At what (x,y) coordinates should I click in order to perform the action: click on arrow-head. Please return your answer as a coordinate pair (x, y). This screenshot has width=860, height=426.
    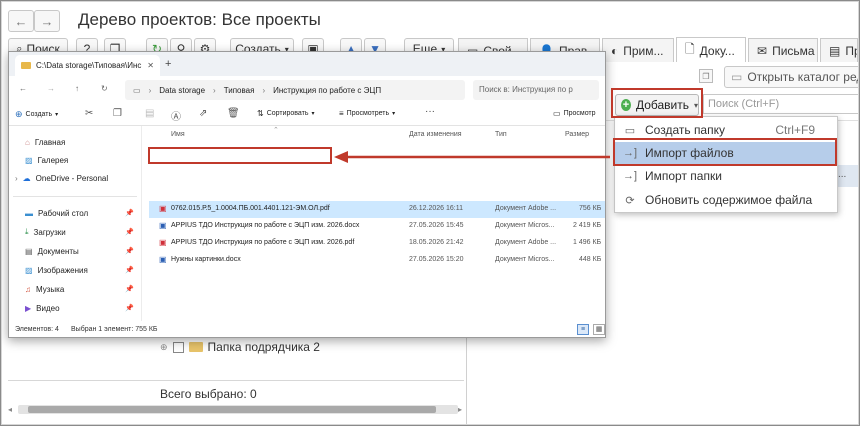
    Looking at the image, I should click on (341, 157).